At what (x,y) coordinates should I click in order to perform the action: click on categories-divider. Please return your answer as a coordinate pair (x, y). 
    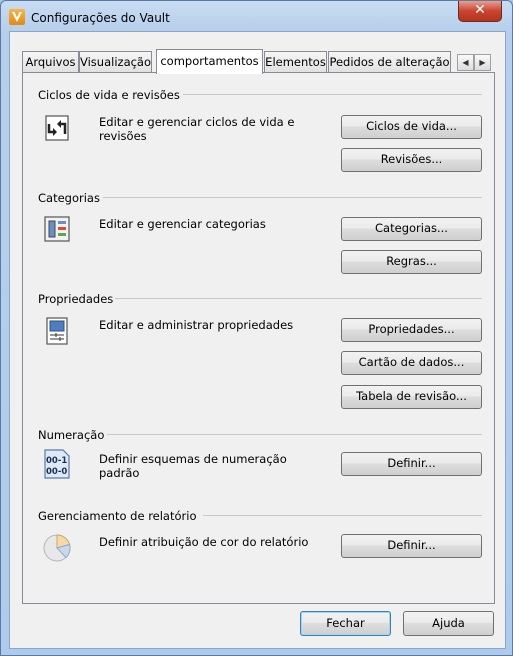
    Looking at the image, I should click on (292, 197).